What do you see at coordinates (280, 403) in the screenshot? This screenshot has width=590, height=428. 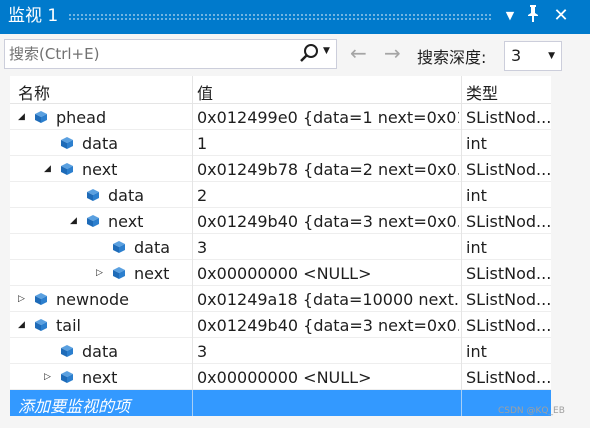 I see `add-watch-row: 添加要监视的项` at bounding box center [280, 403].